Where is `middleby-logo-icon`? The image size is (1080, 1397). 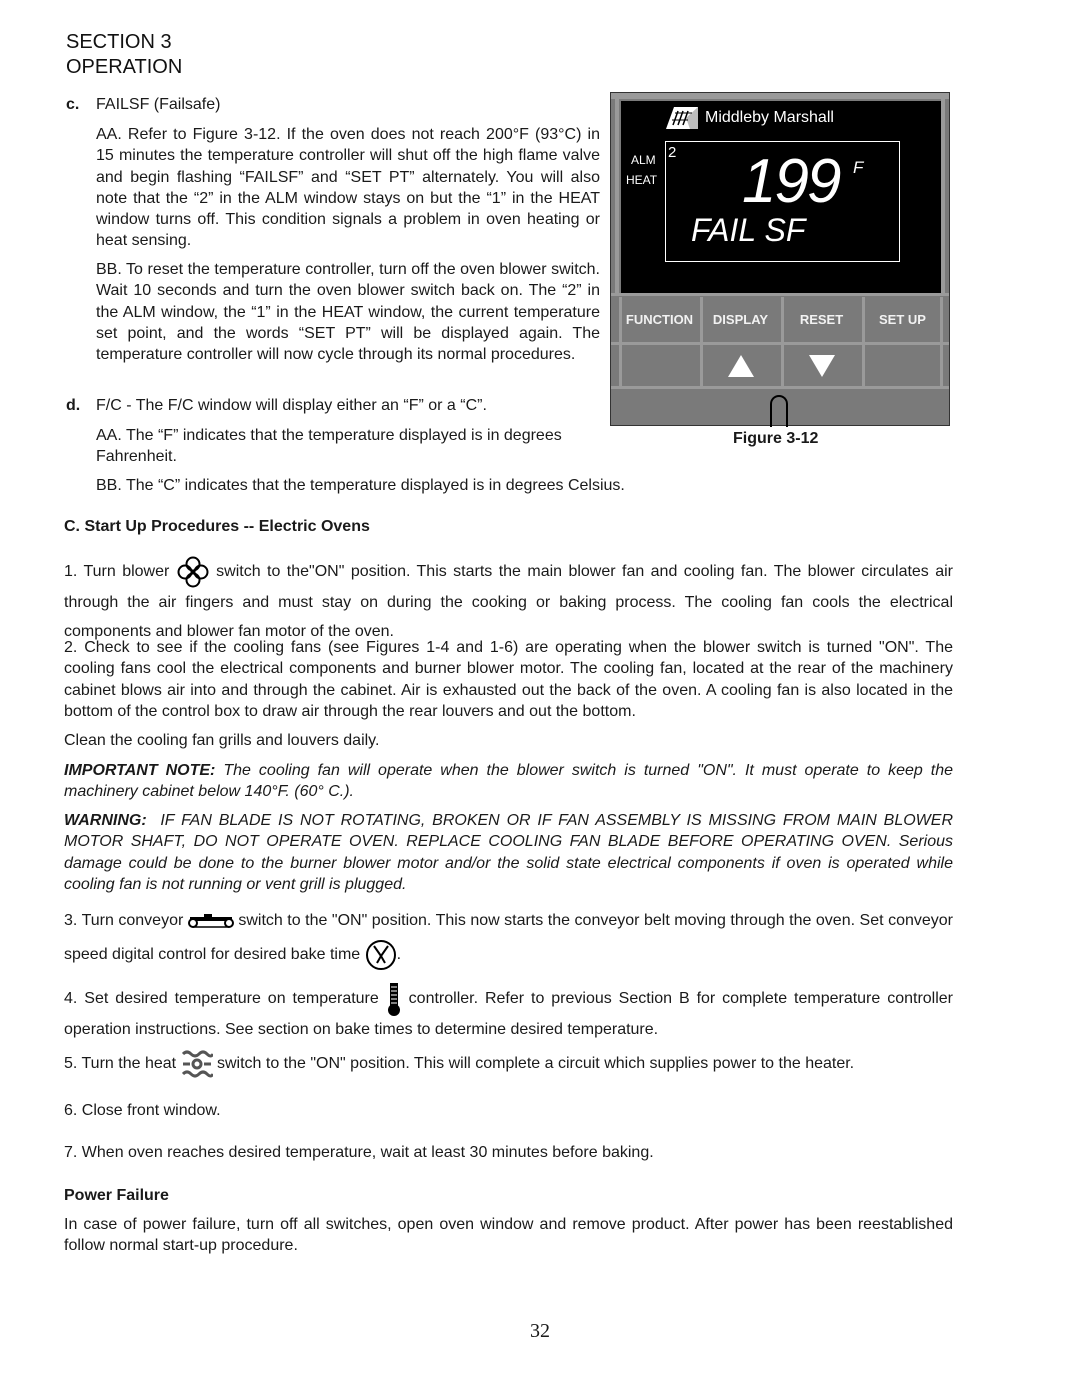
middleby-logo-icon is located at coordinates (682, 118).